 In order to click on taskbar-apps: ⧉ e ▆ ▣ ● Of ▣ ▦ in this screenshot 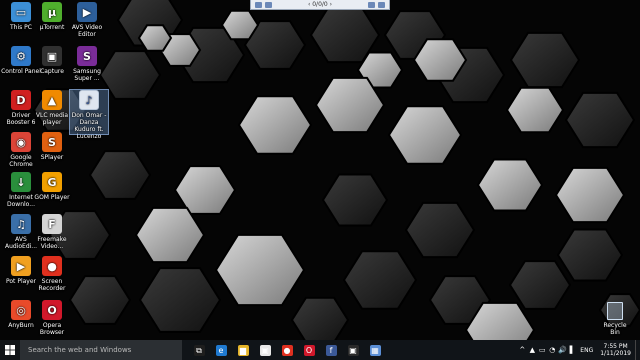, I will do `click(287, 350)`.